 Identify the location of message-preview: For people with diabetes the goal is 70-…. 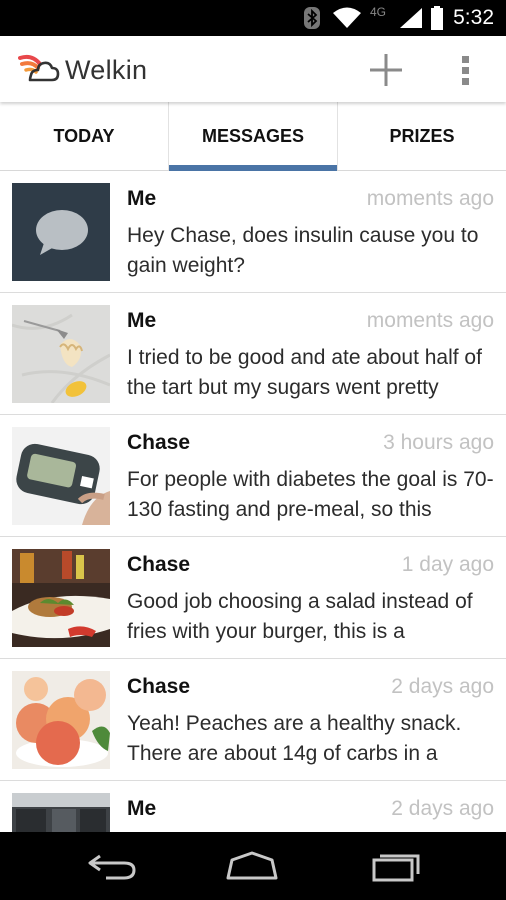
(310, 494).